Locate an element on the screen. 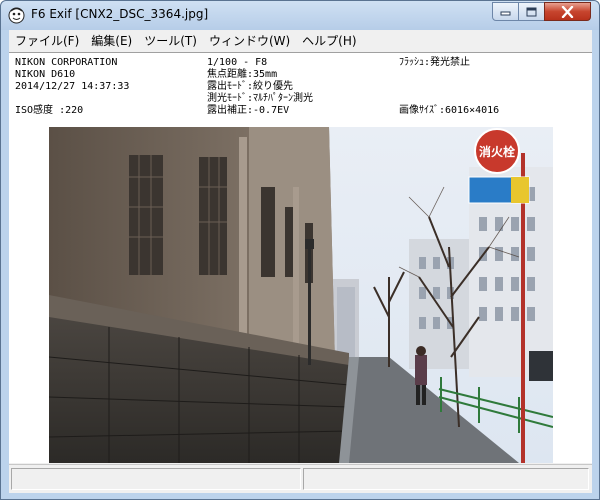 This screenshot has width=600, height=500. maximize-button is located at coordinates (531, 11).